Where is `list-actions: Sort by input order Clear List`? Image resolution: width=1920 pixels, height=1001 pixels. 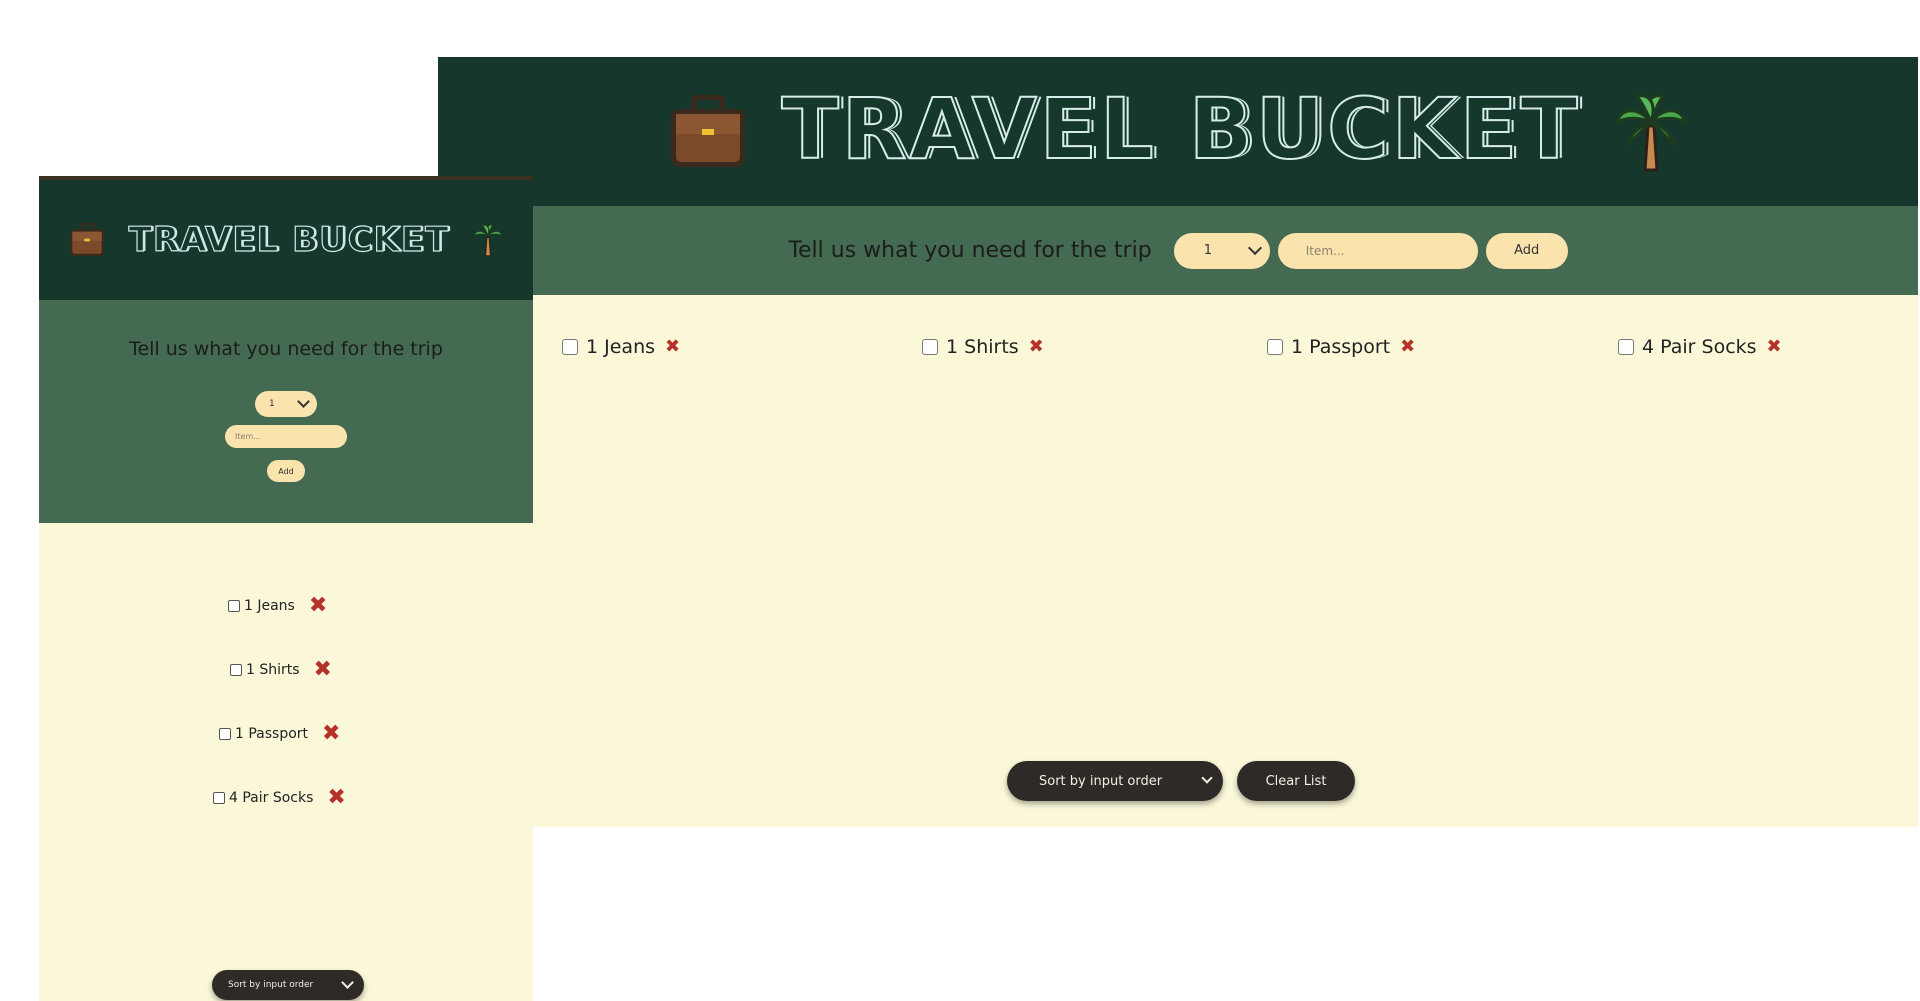
list-actions: Sort by input order Clear List is located at coordinates (1178, 782).